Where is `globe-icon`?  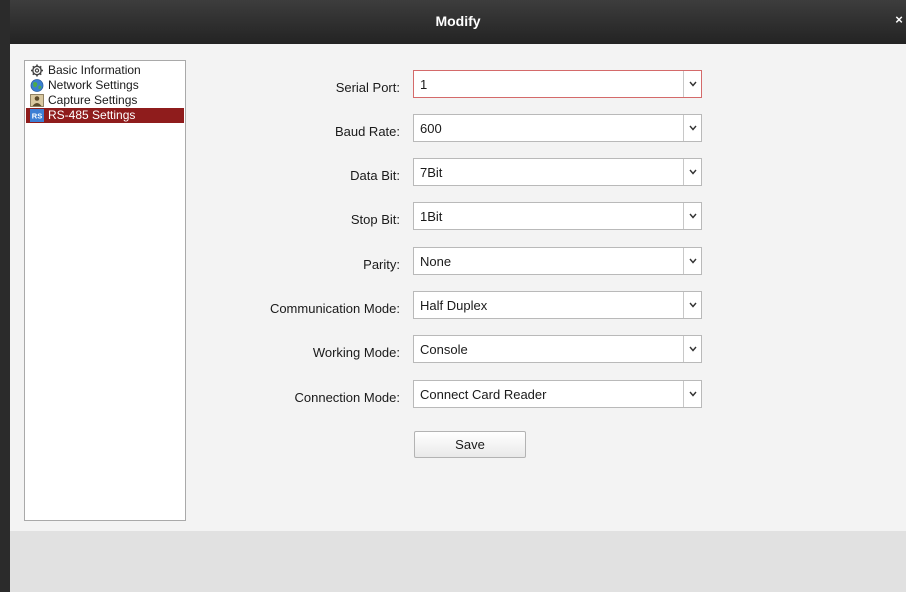
globe-icon is located at coordinates (37, 85).